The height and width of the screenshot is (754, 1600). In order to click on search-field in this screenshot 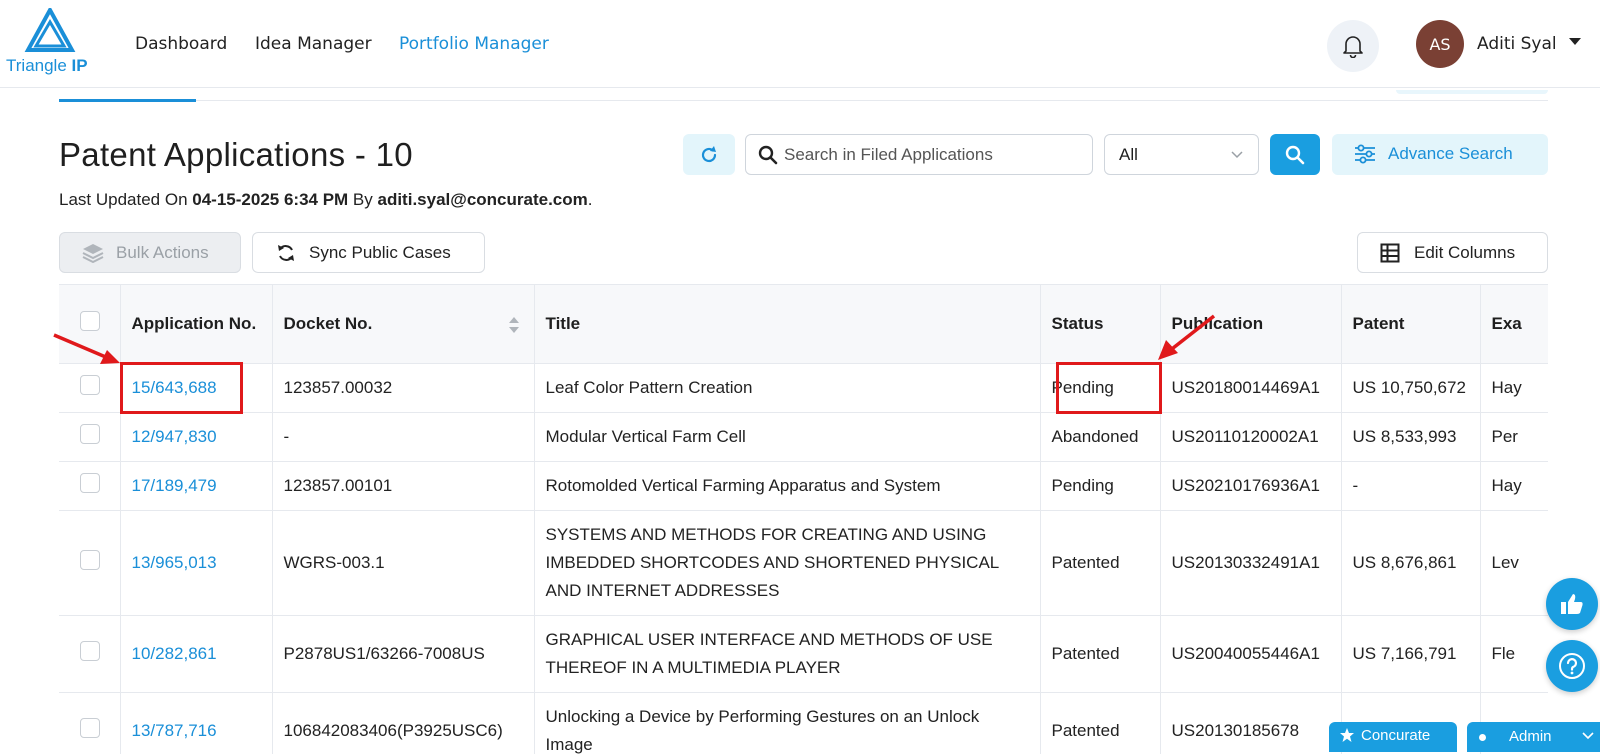, I will do `click(919, 154)`.